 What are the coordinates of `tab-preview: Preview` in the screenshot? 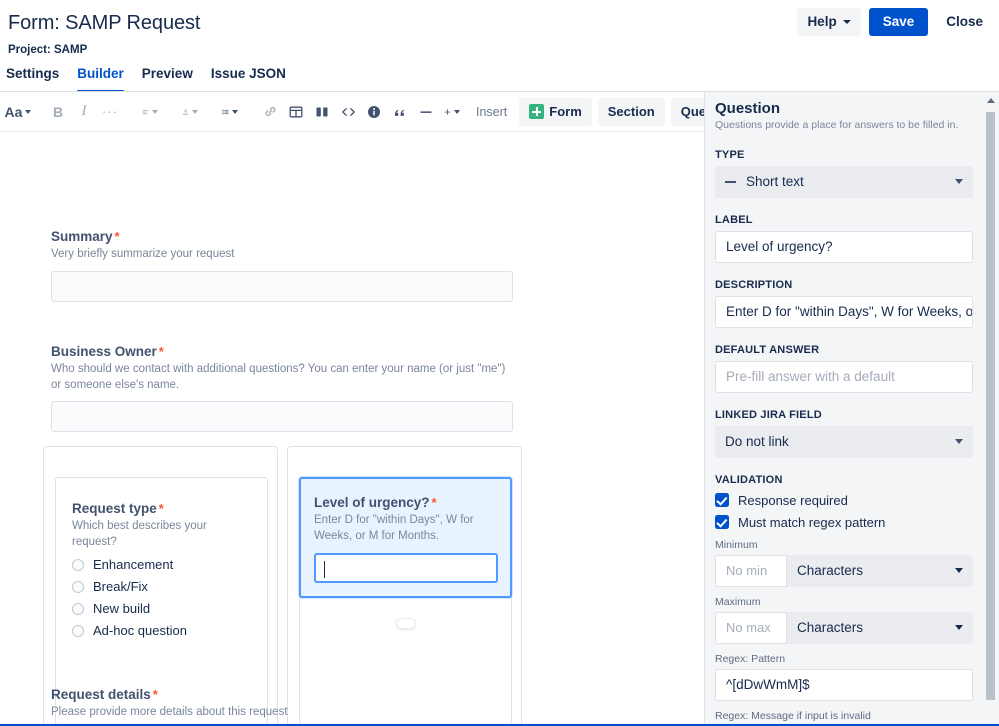 It's located at (167, 79).